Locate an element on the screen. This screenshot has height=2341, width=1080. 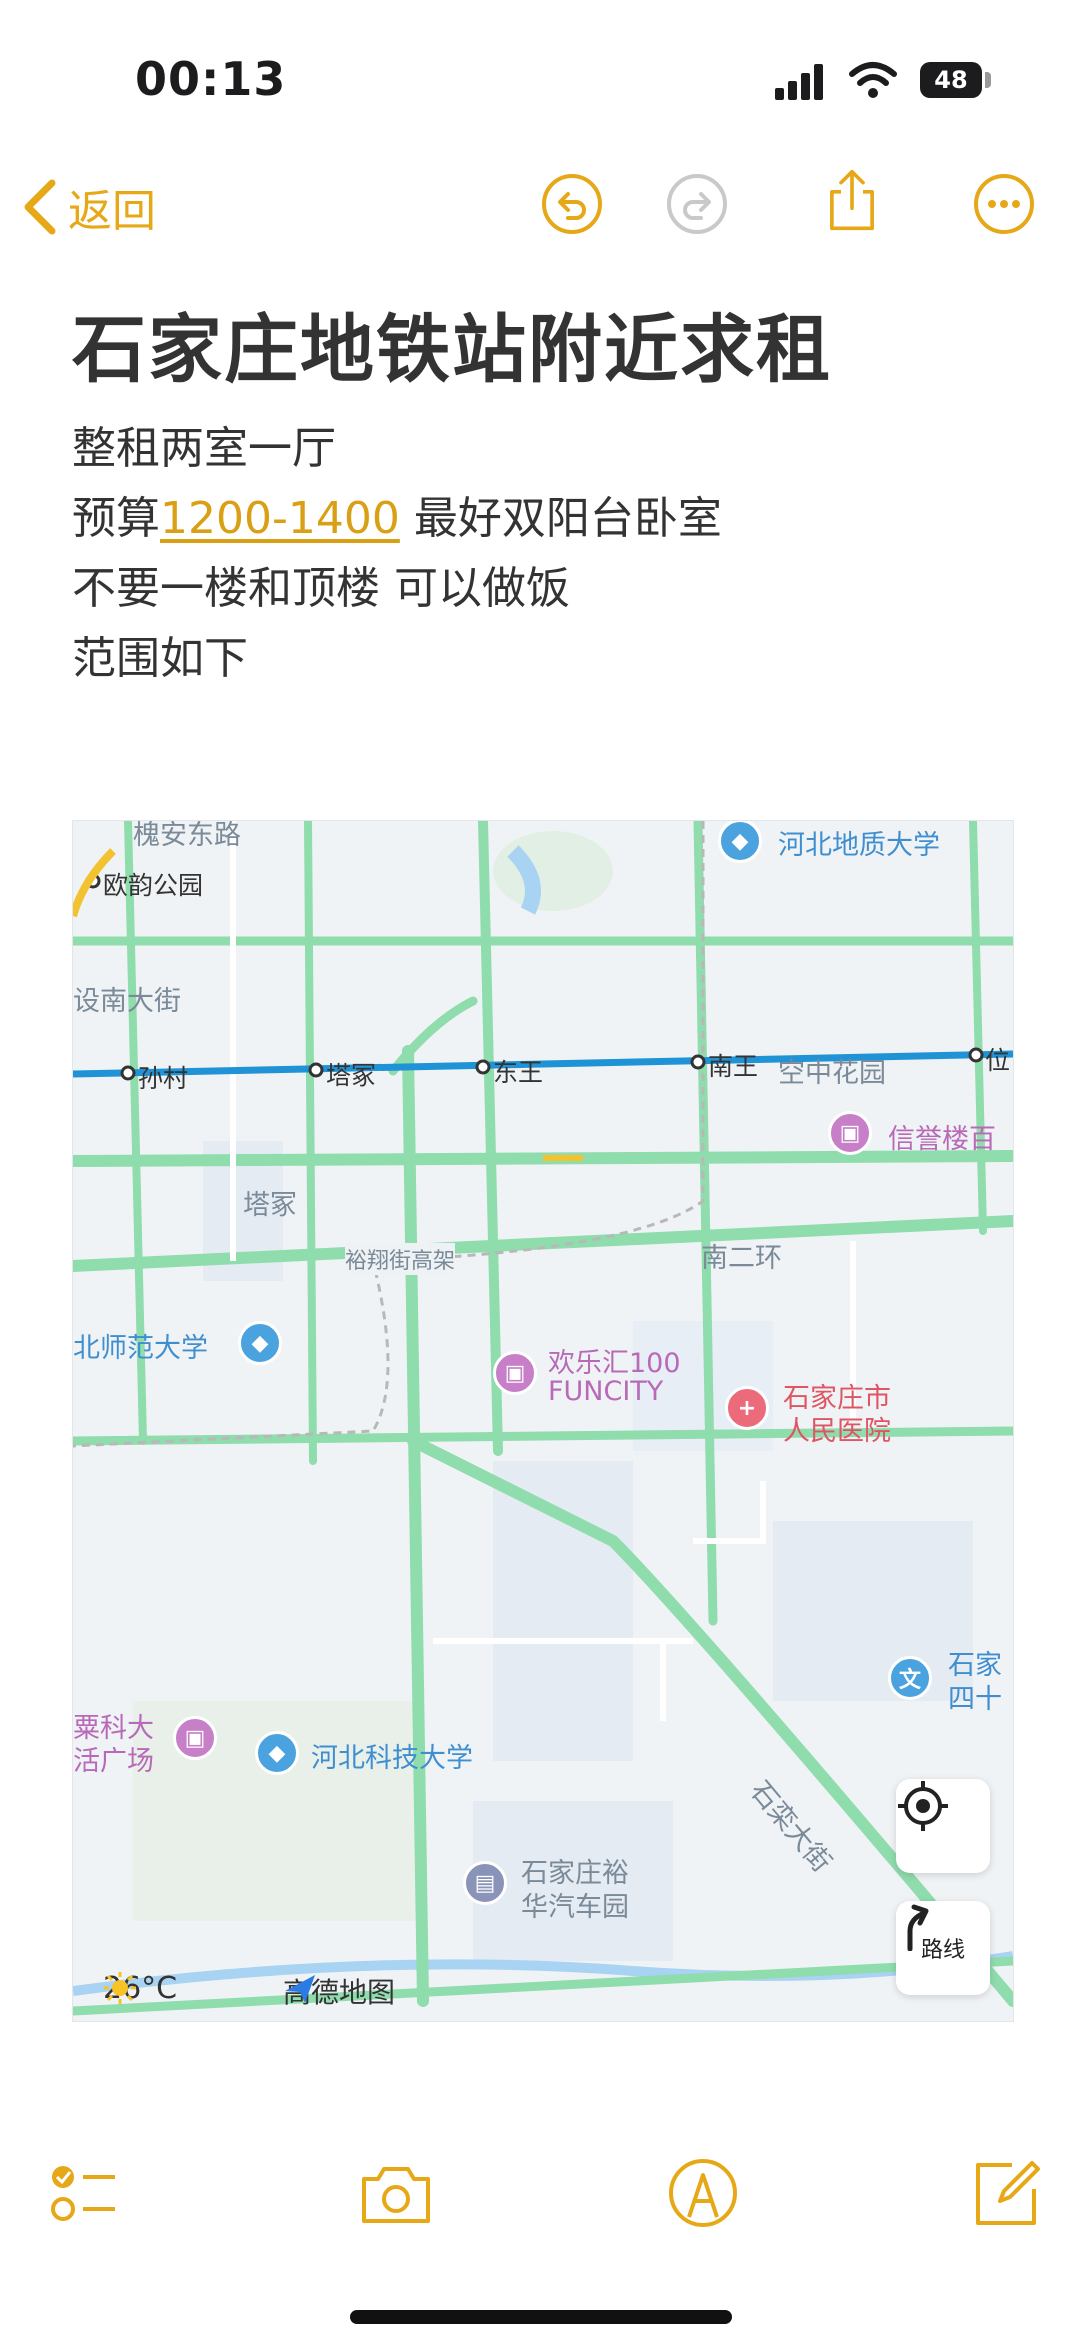
route-arrow-icon is located at coordinates (918, 1927).